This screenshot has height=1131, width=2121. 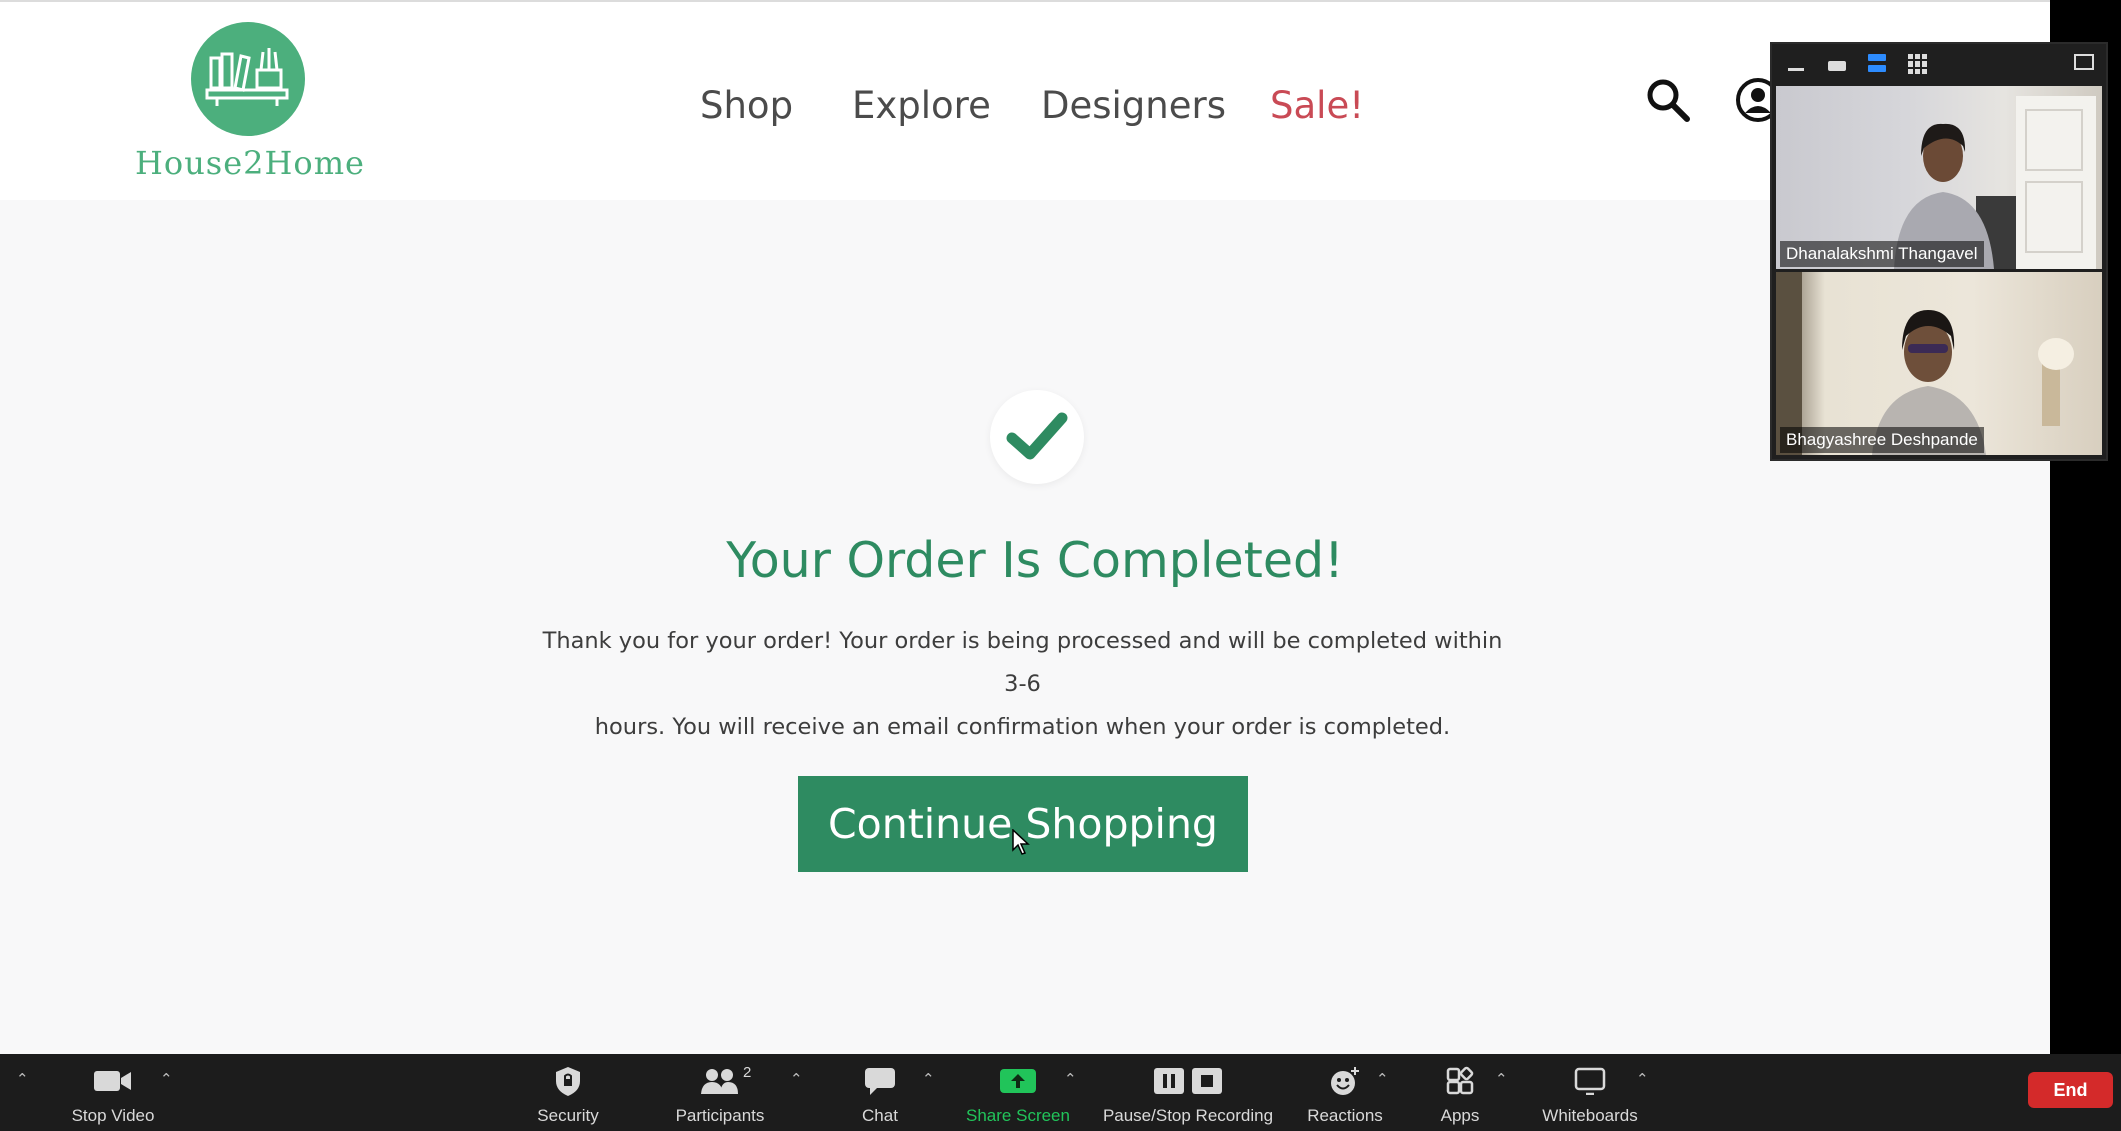 What do you see at coordinates (1317, 105) in the screenshot?
I see `nav-sale: Sale!` at bounding box center [1317, 105].